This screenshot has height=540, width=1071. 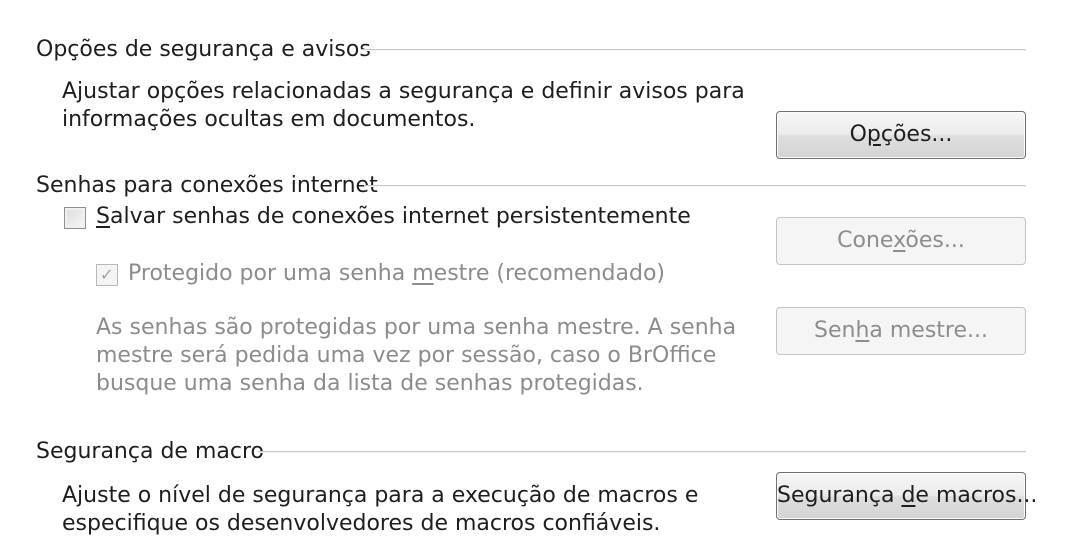 I want to click on master-password-checkbox: ✓, so click(x=107, y=275).